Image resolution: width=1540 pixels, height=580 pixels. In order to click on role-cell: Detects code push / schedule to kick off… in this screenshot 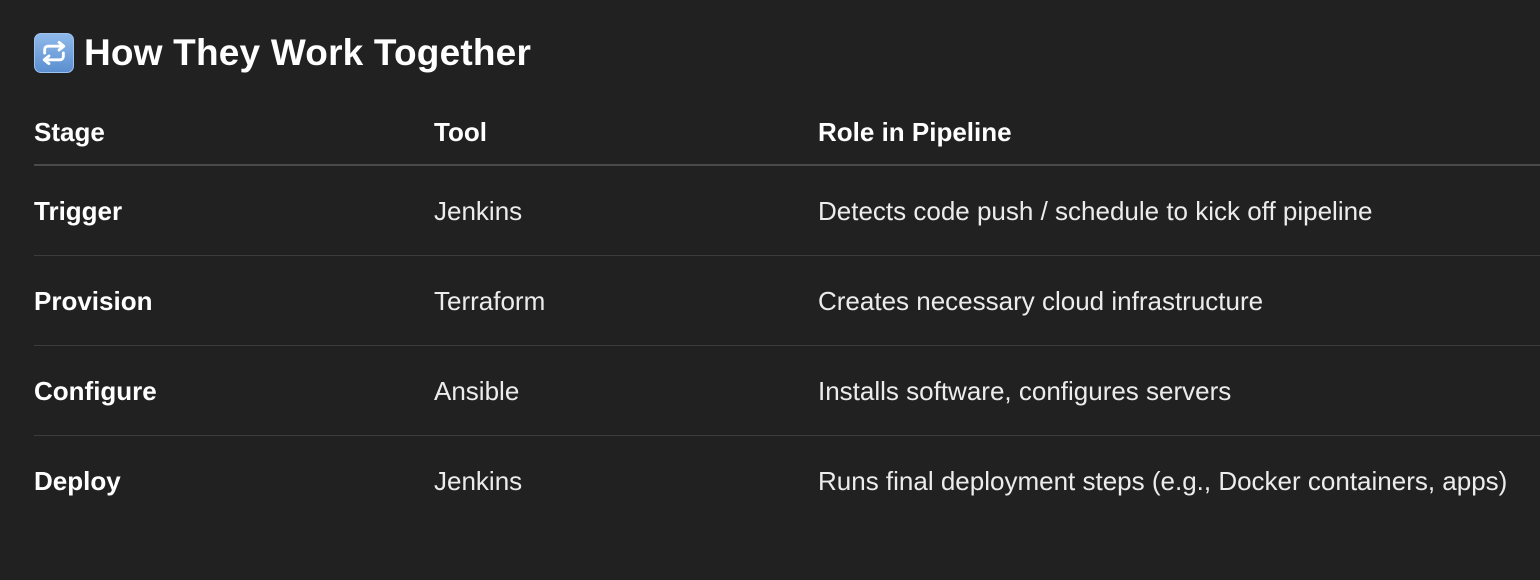, I will do `click(1179, 210)`.